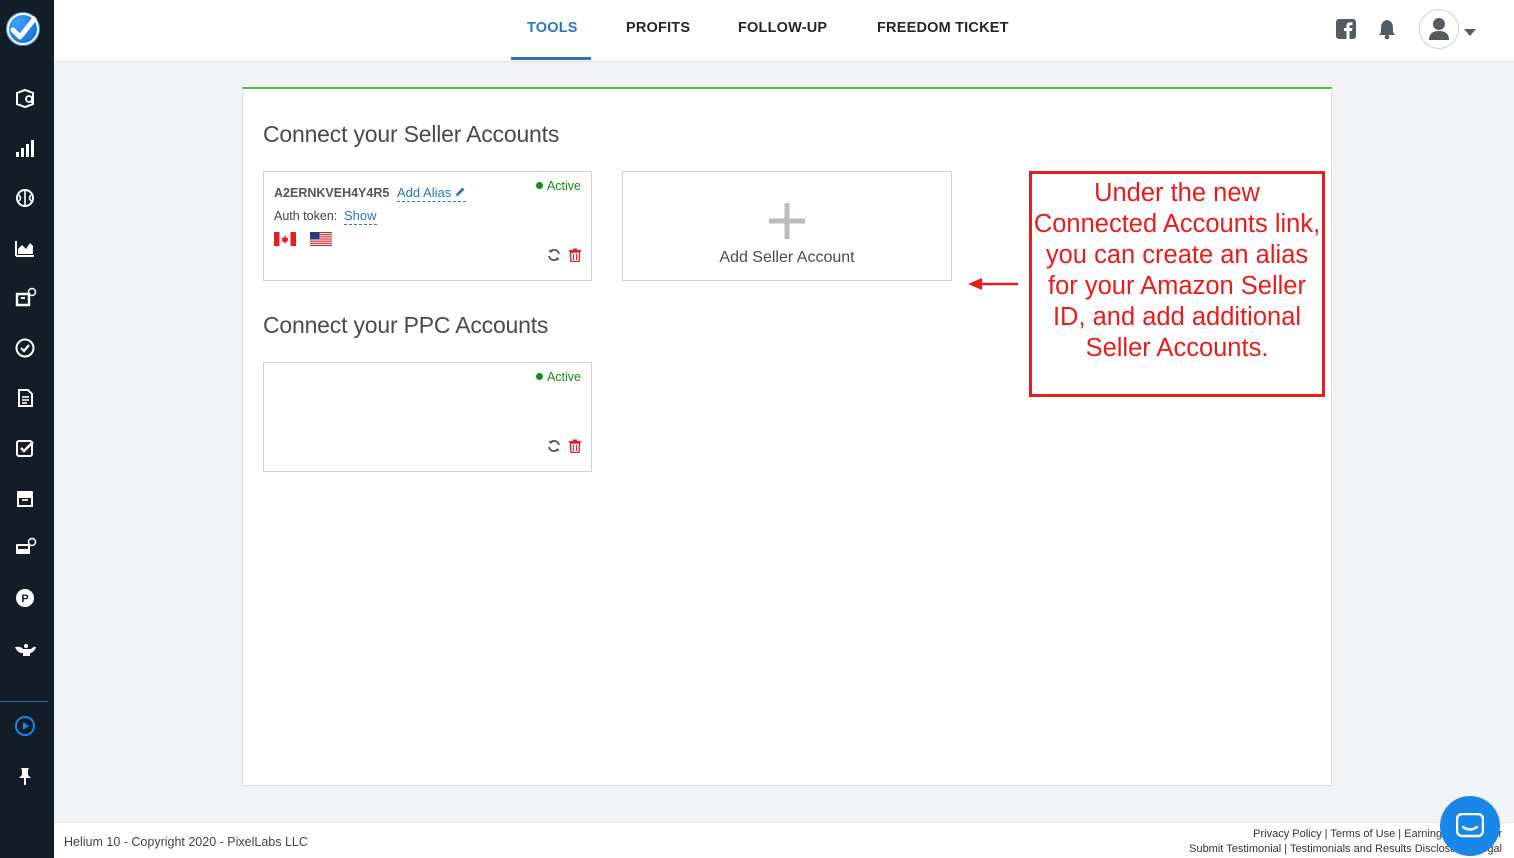 The image size is (1514, 858). I want to click on svg-text: P, so click(24, 599).